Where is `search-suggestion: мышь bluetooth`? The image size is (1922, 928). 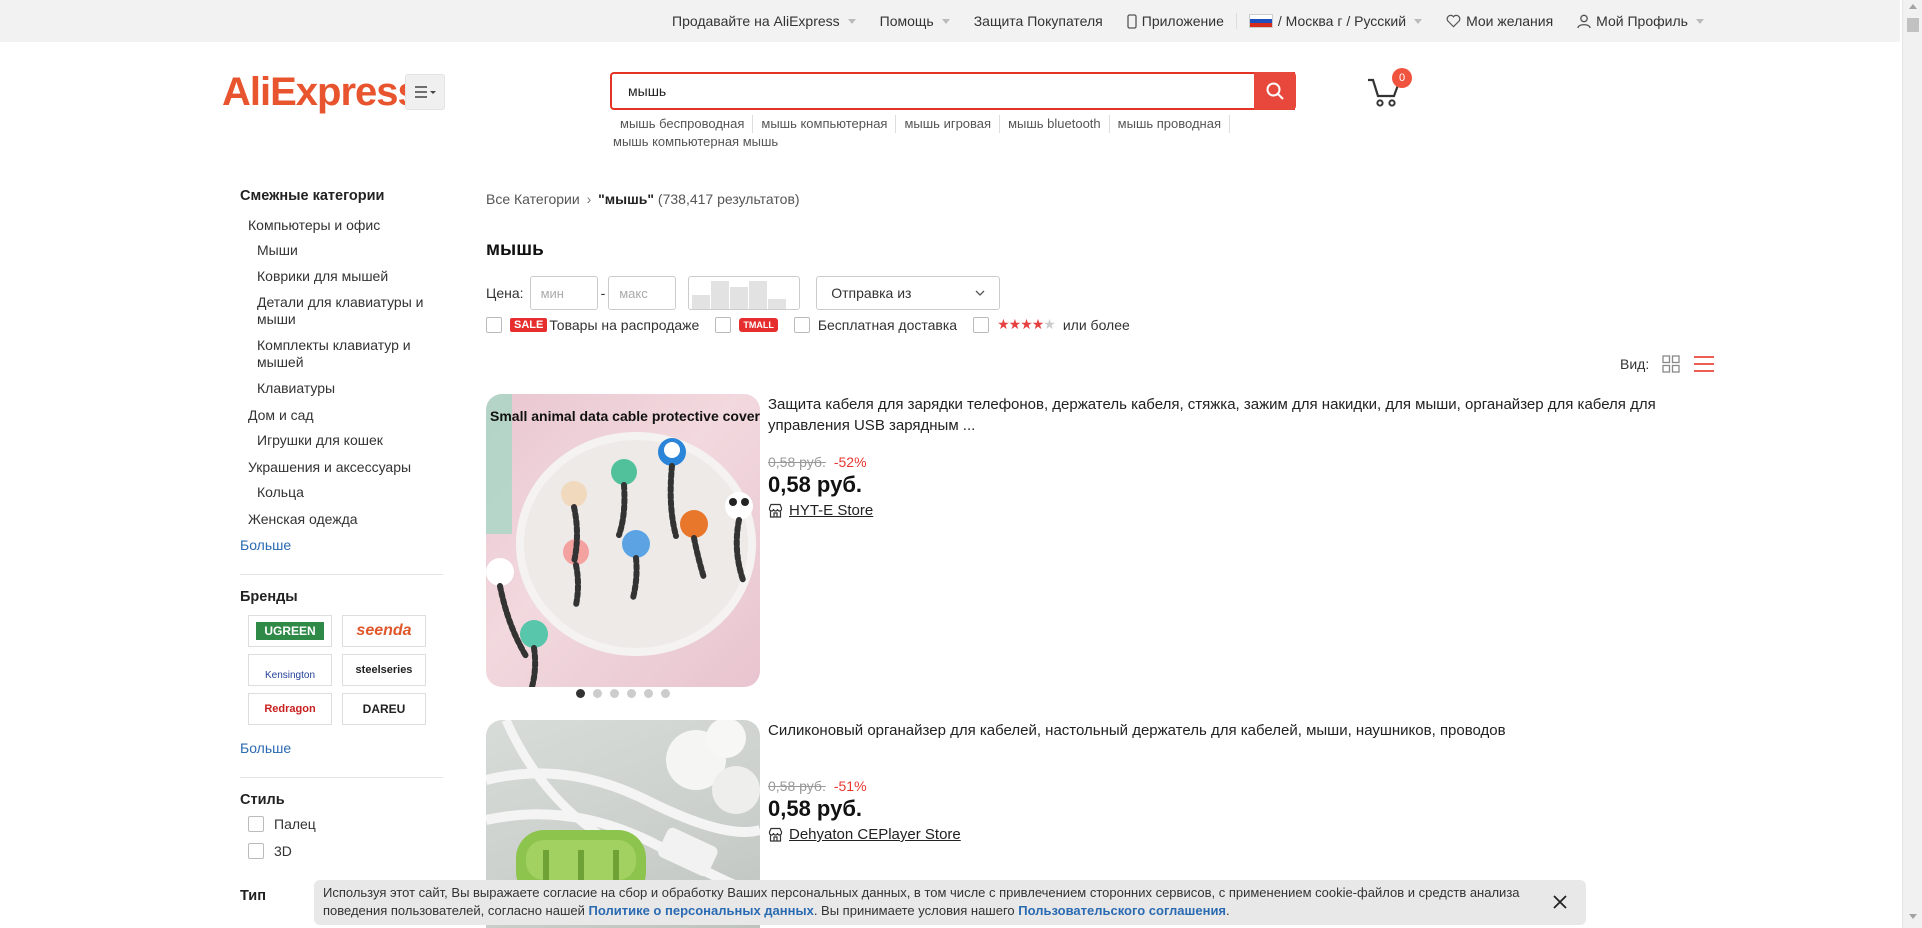
search-suggestion: мышь bluetooth is located at coordinates (1055, 124).